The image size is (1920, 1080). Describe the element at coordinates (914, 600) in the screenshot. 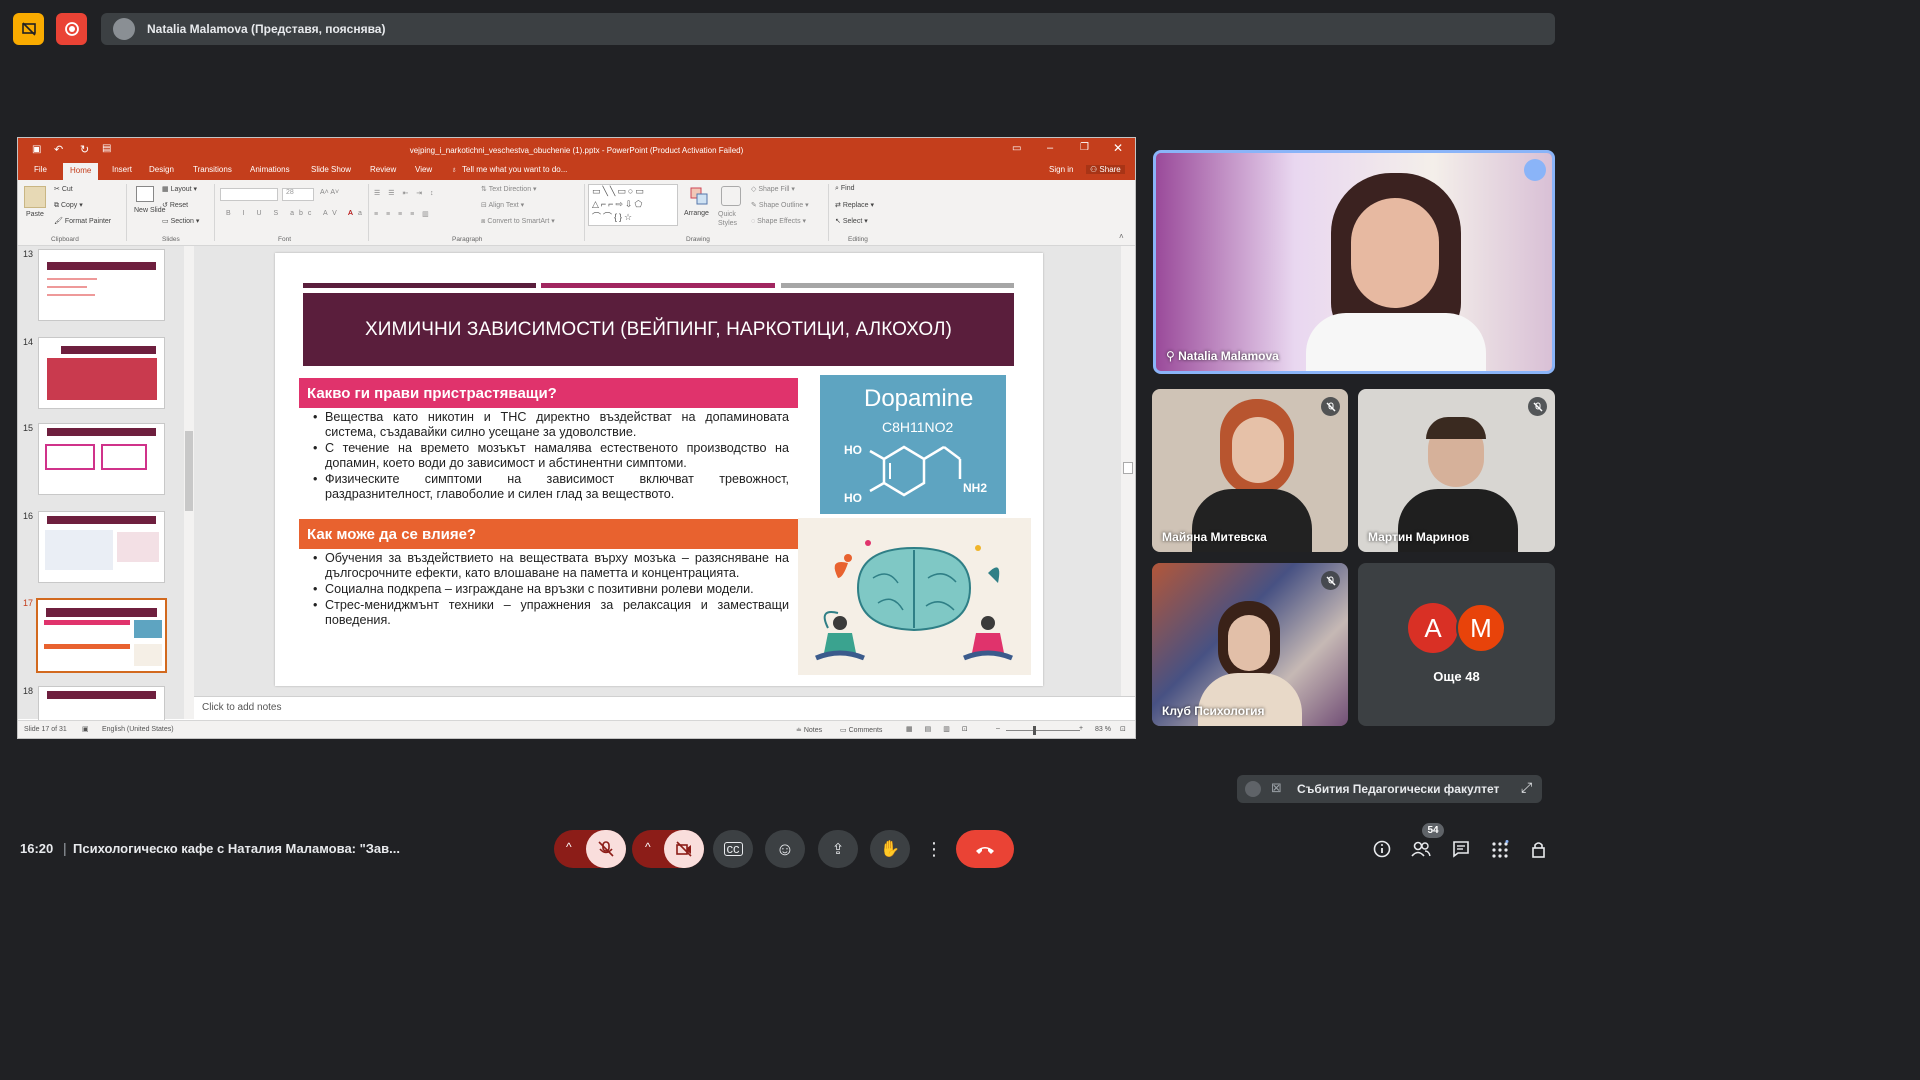

I see `brain-illustration-icon` at that location.